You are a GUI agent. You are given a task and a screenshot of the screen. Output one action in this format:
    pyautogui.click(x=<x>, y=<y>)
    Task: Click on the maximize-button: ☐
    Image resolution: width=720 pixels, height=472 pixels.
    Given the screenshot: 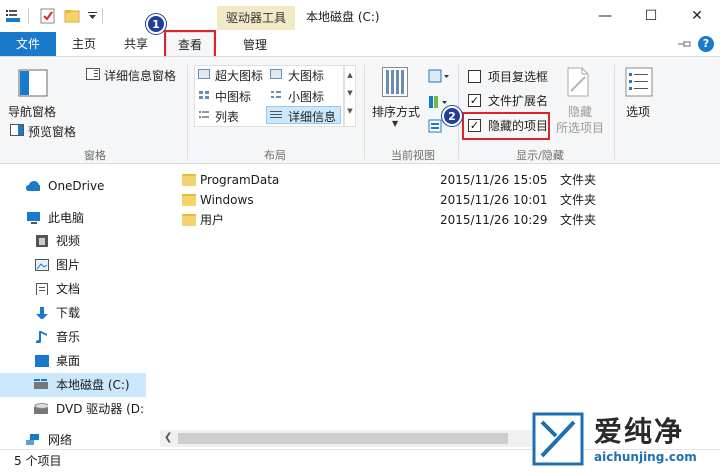 What is the action you would take?
    pyautogui.click(x=651, y=16)
    